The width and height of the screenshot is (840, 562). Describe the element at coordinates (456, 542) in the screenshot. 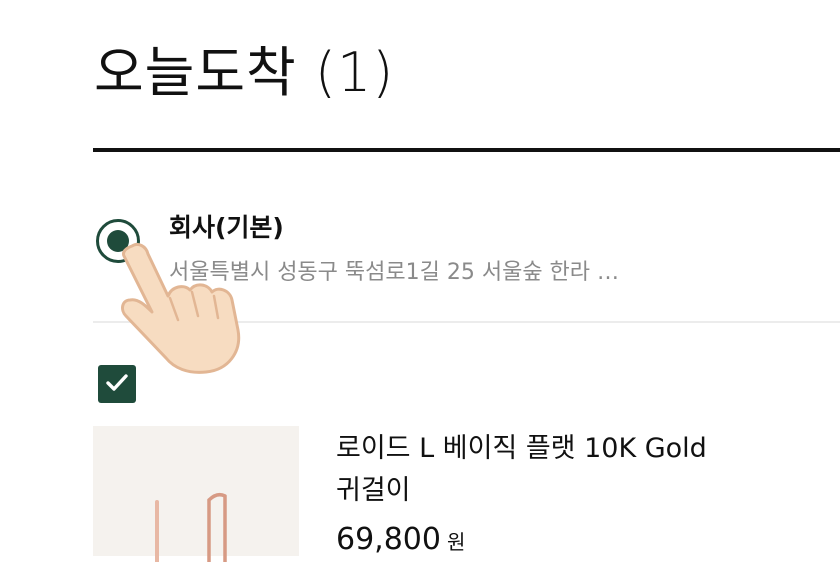

I see `price-unit: 원` at that location.